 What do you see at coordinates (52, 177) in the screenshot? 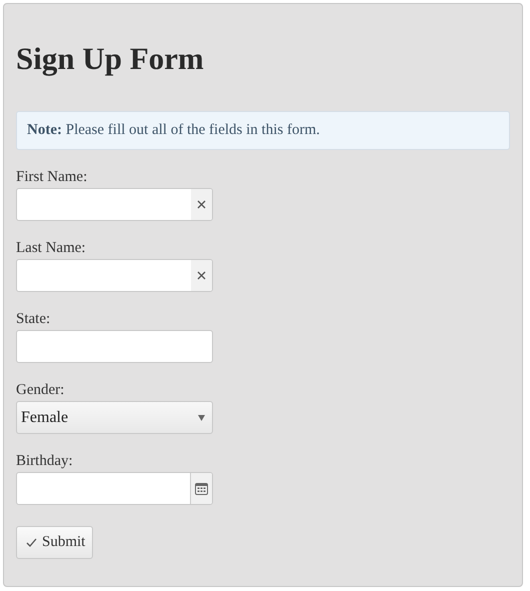
I see `field-label: First Name:` at bounding box center [52, 177].